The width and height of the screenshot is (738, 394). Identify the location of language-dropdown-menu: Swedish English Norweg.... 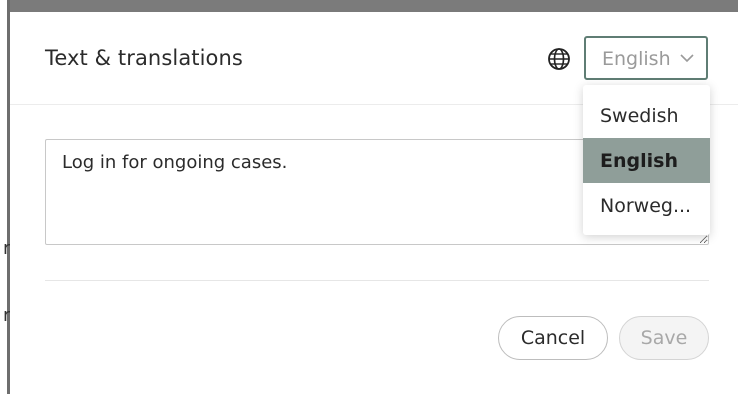
(646, 160).